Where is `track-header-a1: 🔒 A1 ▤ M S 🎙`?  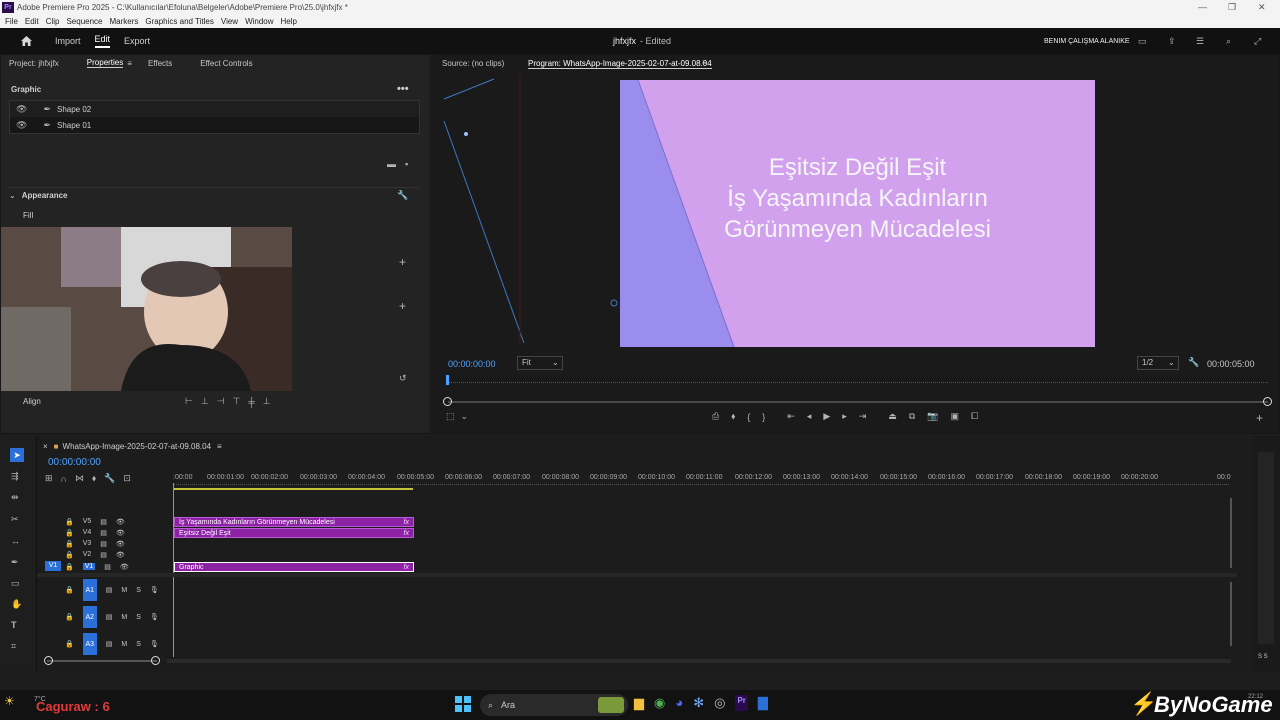
track-header-a1: 🔒 A1 ▤ M S 🎙 is located at coordinates (112, 590).